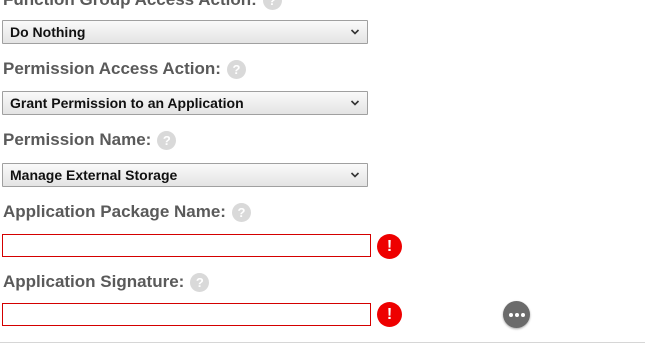 The image size is (645, 345). Describe the element at coordinates (114, 211) in the screenshot. I see `application-package-name-label: Application Package Name:` at that location.